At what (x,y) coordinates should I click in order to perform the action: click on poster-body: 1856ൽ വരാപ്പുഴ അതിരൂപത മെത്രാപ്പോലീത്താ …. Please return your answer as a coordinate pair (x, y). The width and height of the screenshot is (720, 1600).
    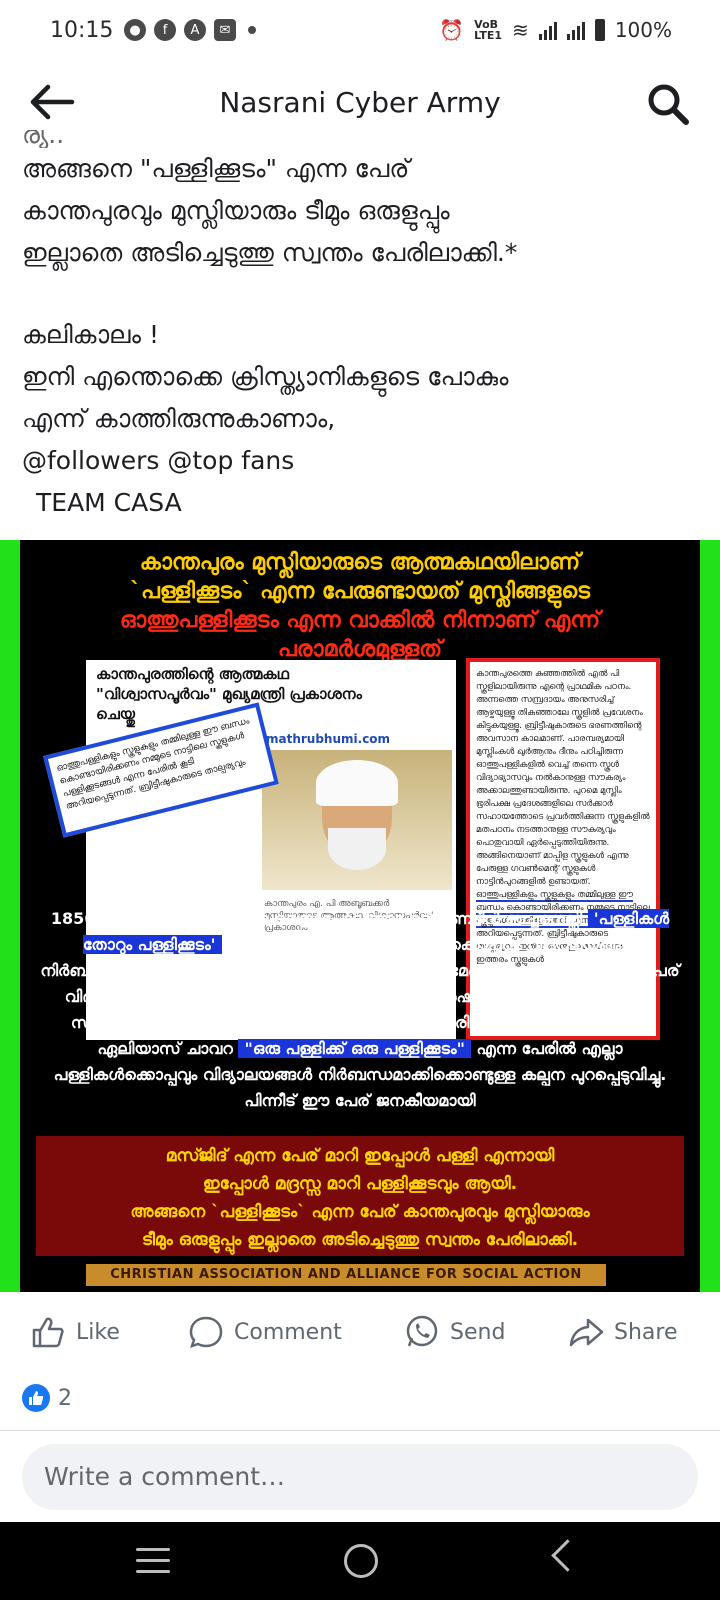
    Looking at the image, I should click on (360, 1009).